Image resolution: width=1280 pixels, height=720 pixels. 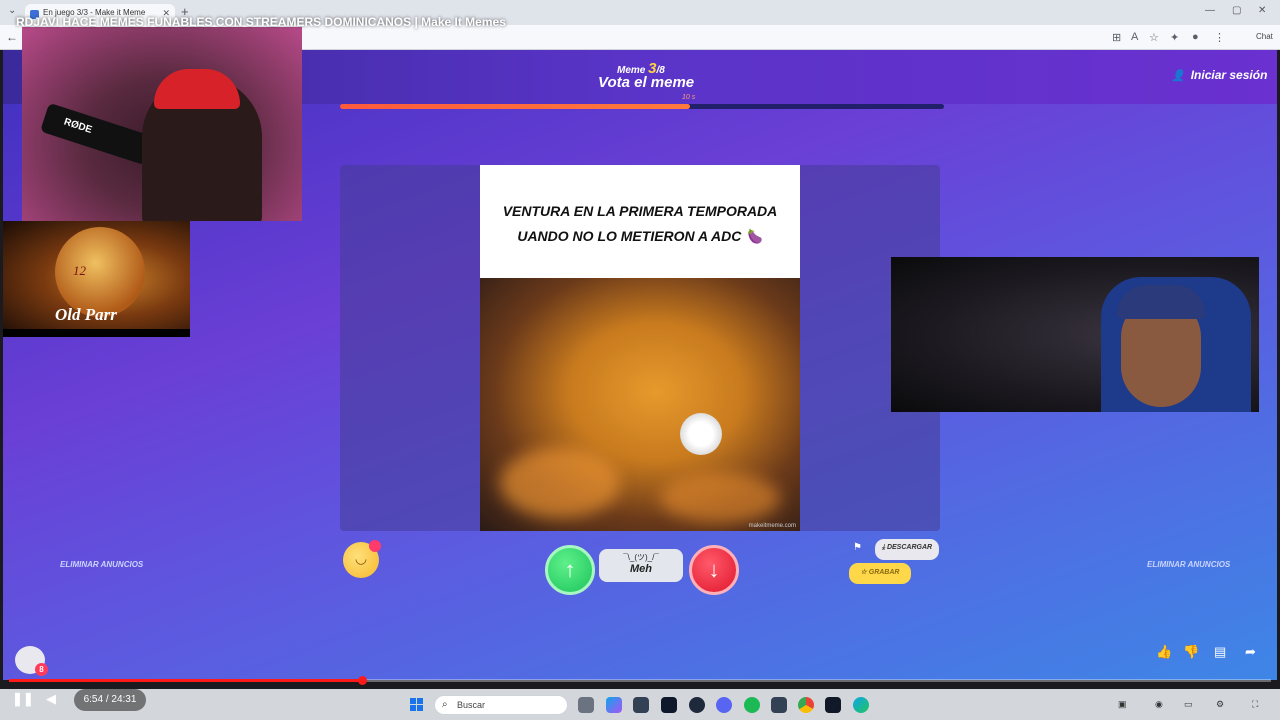 I want to click on back-icon: ←, so click(x=12, y=37).